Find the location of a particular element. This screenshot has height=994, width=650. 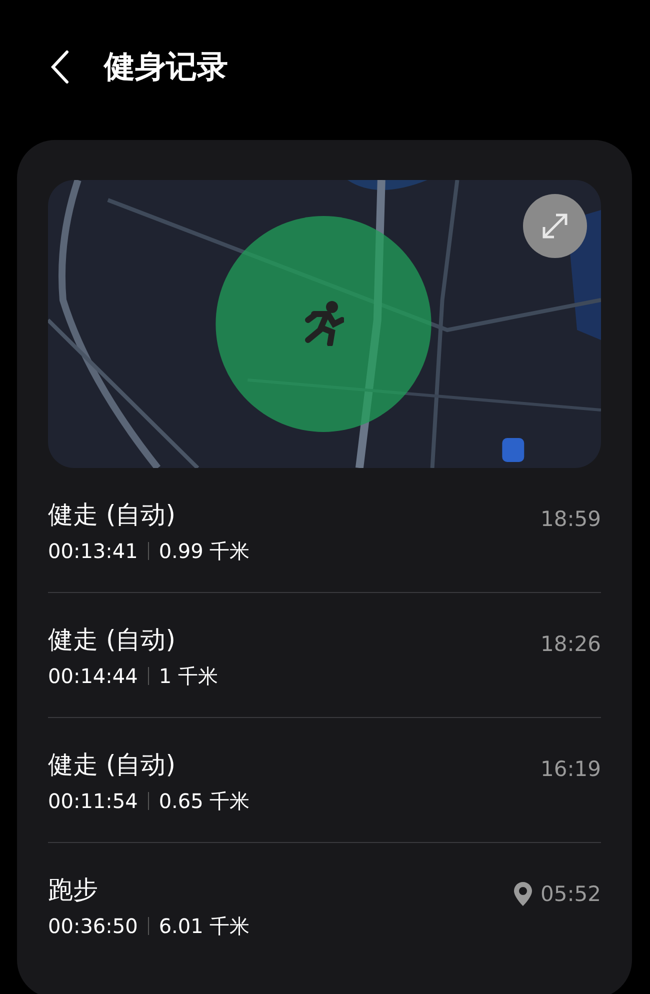

record-time: 16:19 is located at coordinates (570, 769).